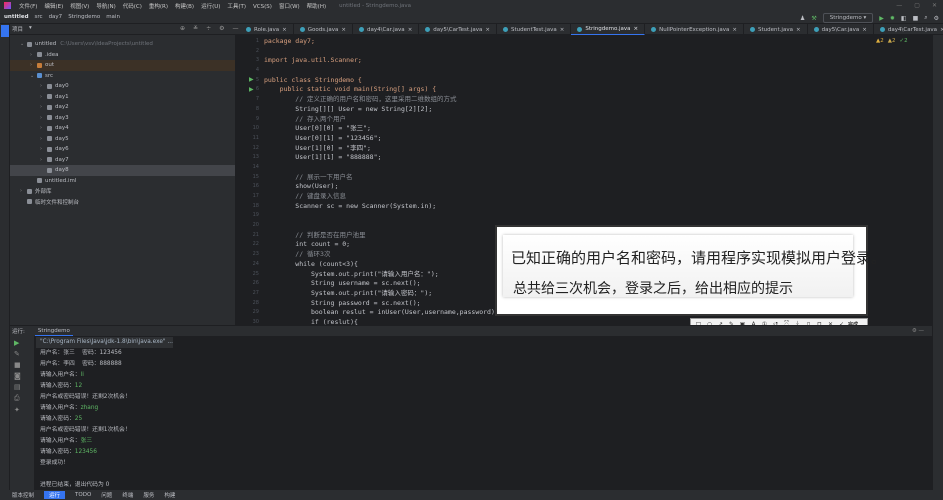 The width and height of the screenshot is (943, 500). I want to click on tree-item: › day5, so click(122, 139).